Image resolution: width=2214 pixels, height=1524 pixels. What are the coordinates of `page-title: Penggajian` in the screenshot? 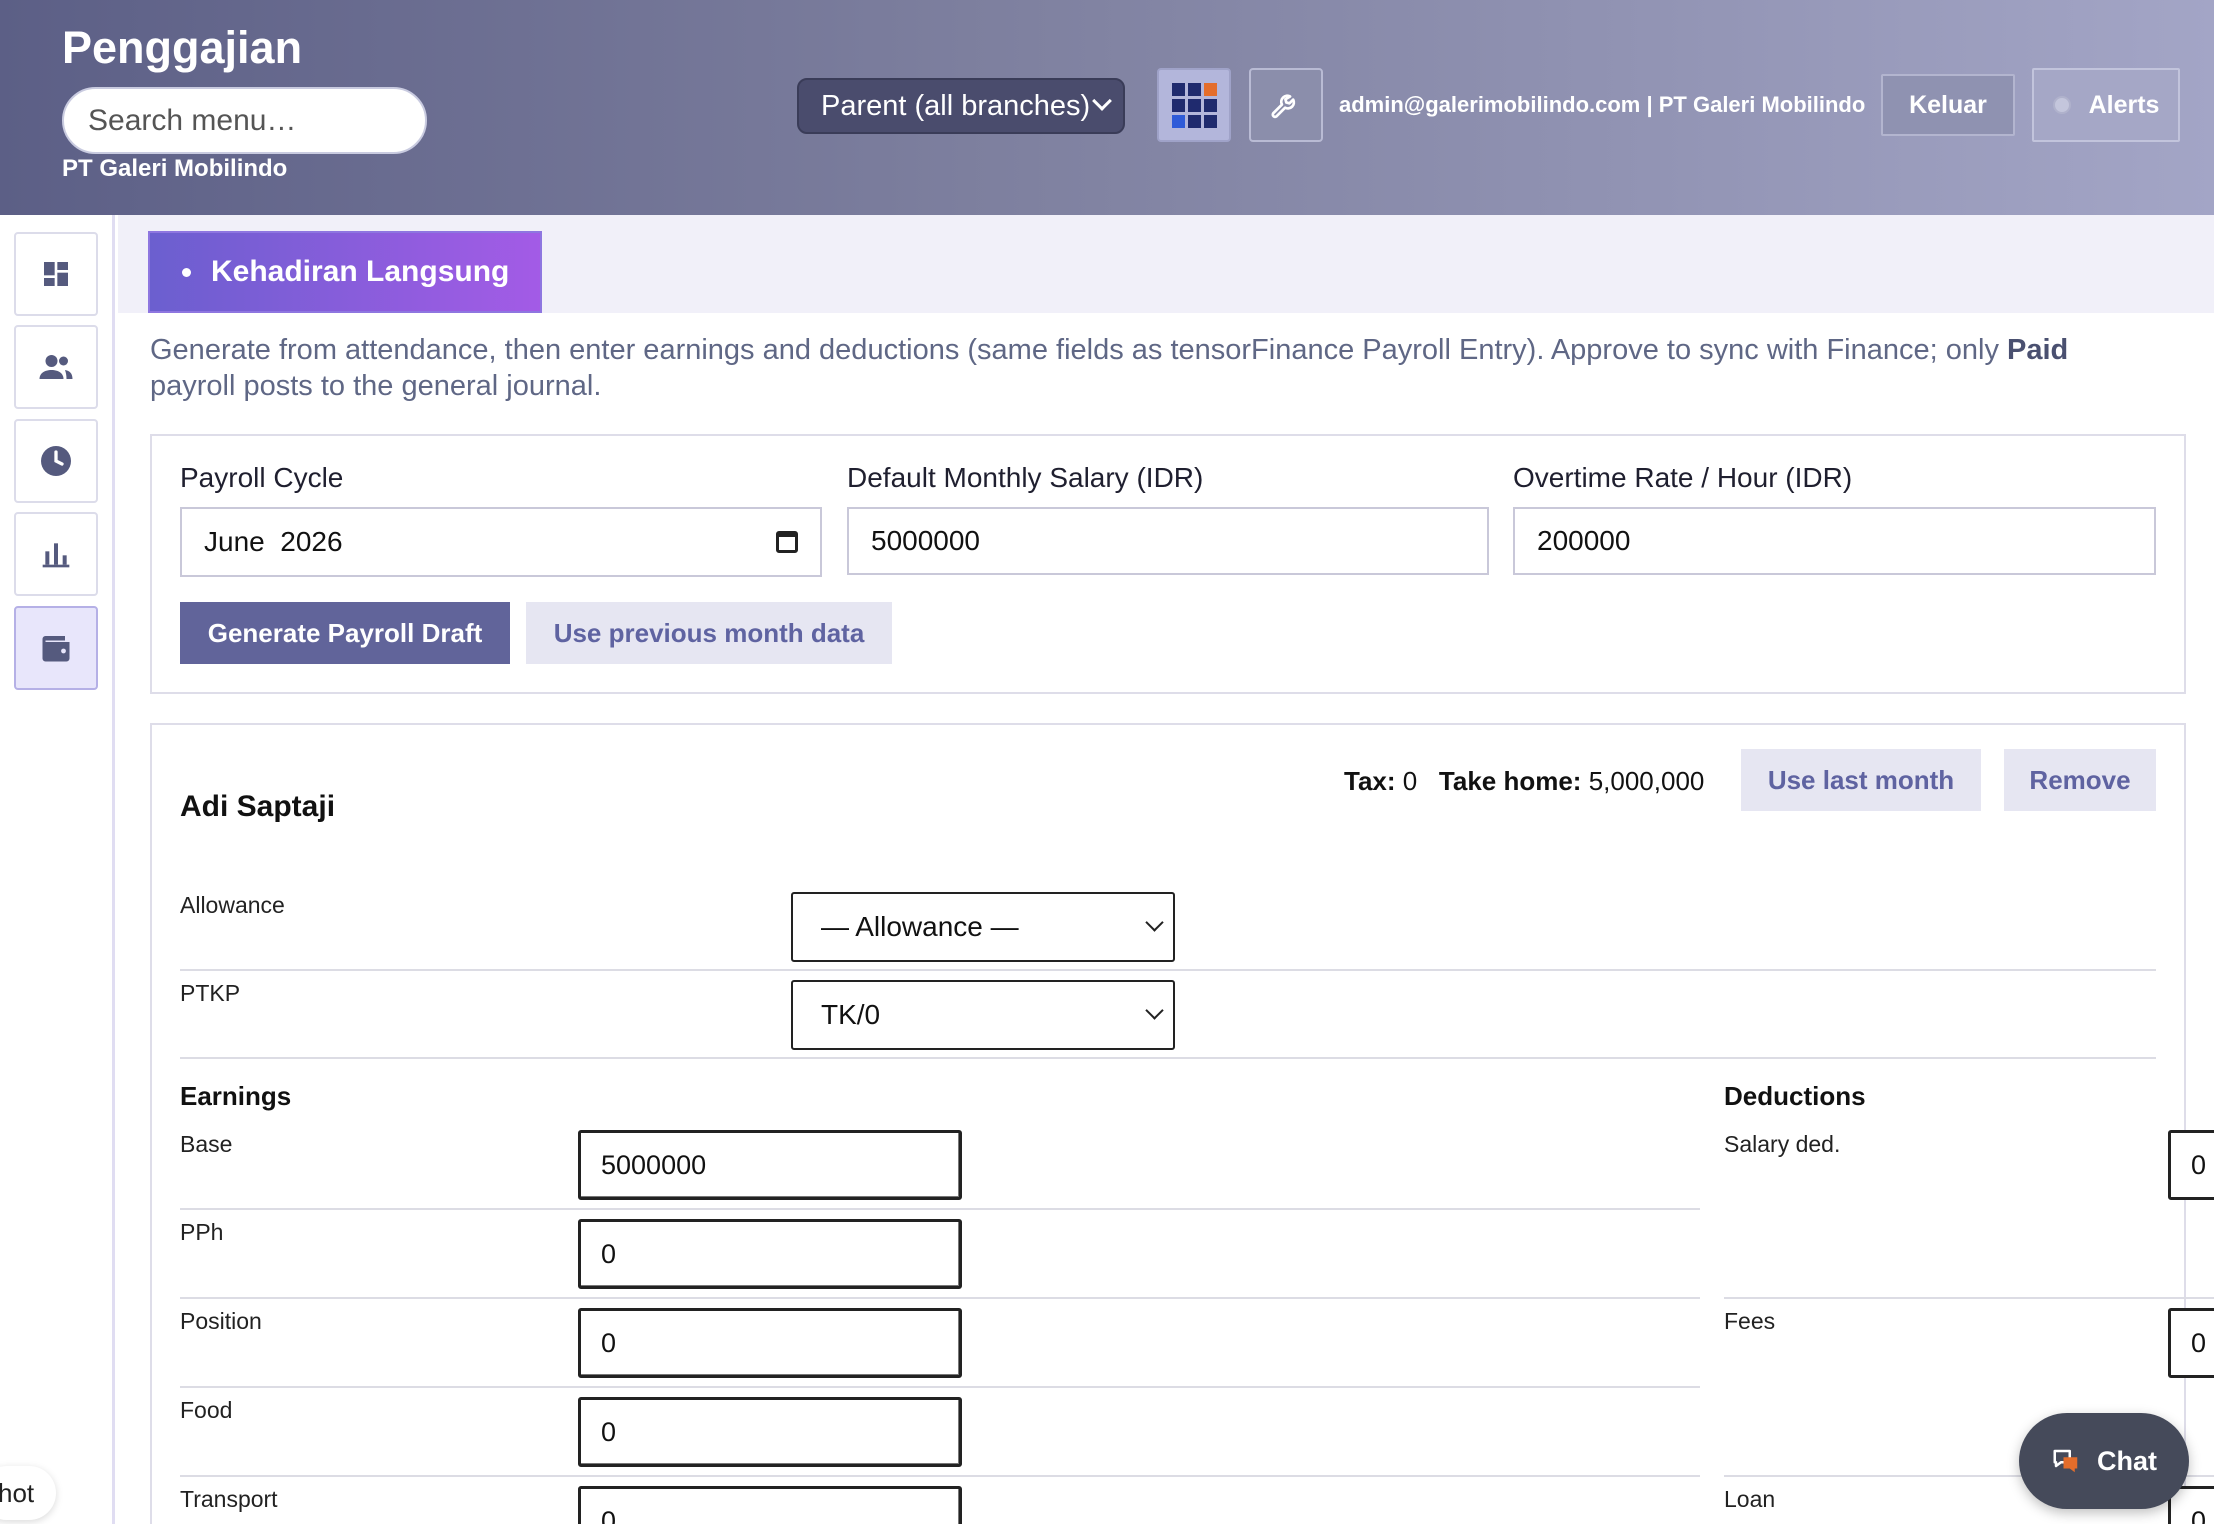 It's located at (182, 47).